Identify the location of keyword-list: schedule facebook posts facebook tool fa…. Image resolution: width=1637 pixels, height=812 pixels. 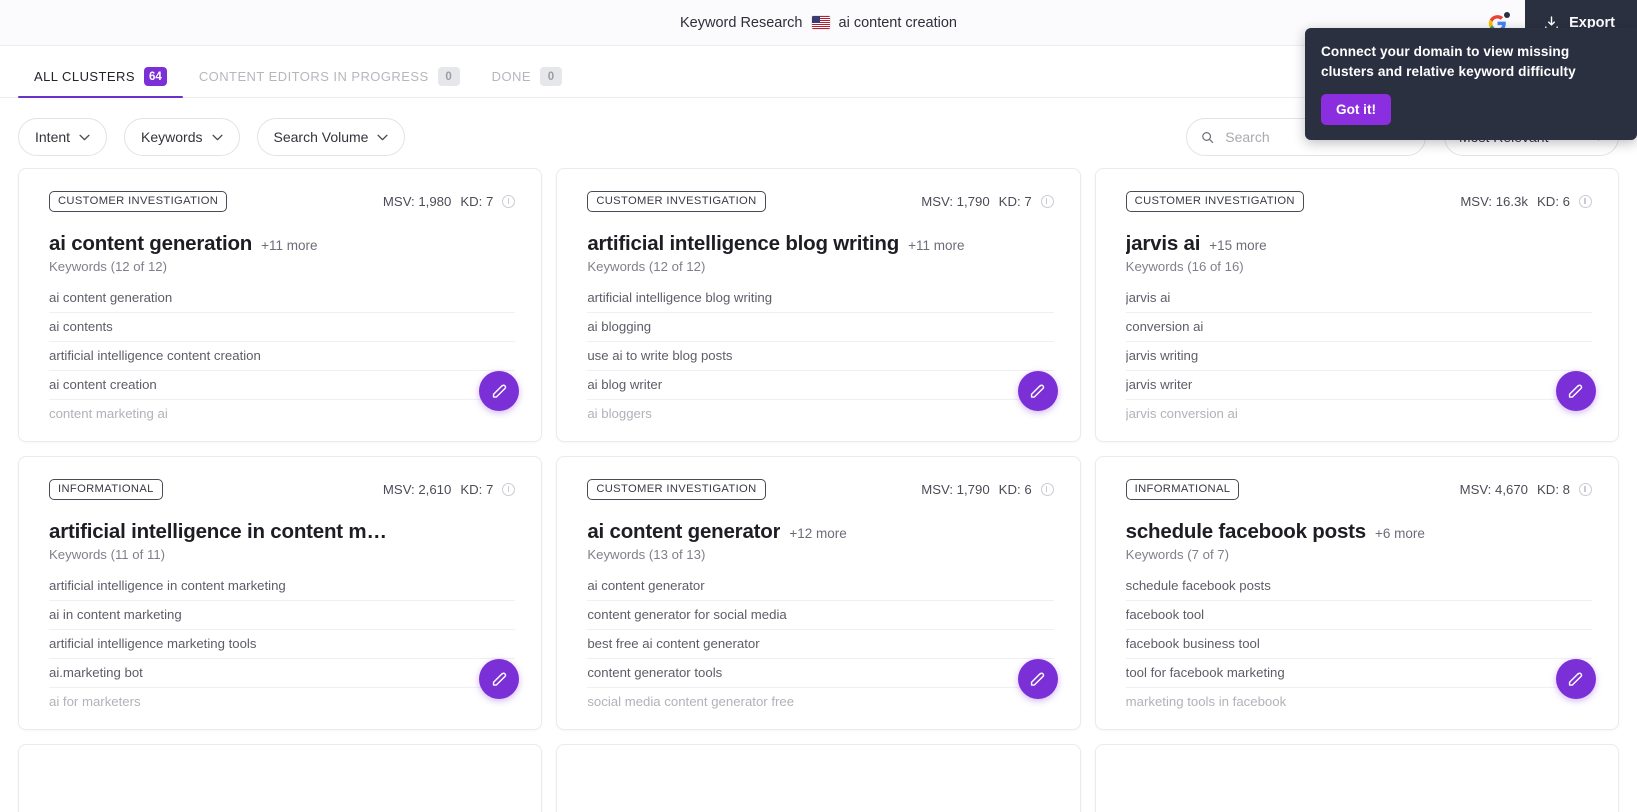
(1358, 644).